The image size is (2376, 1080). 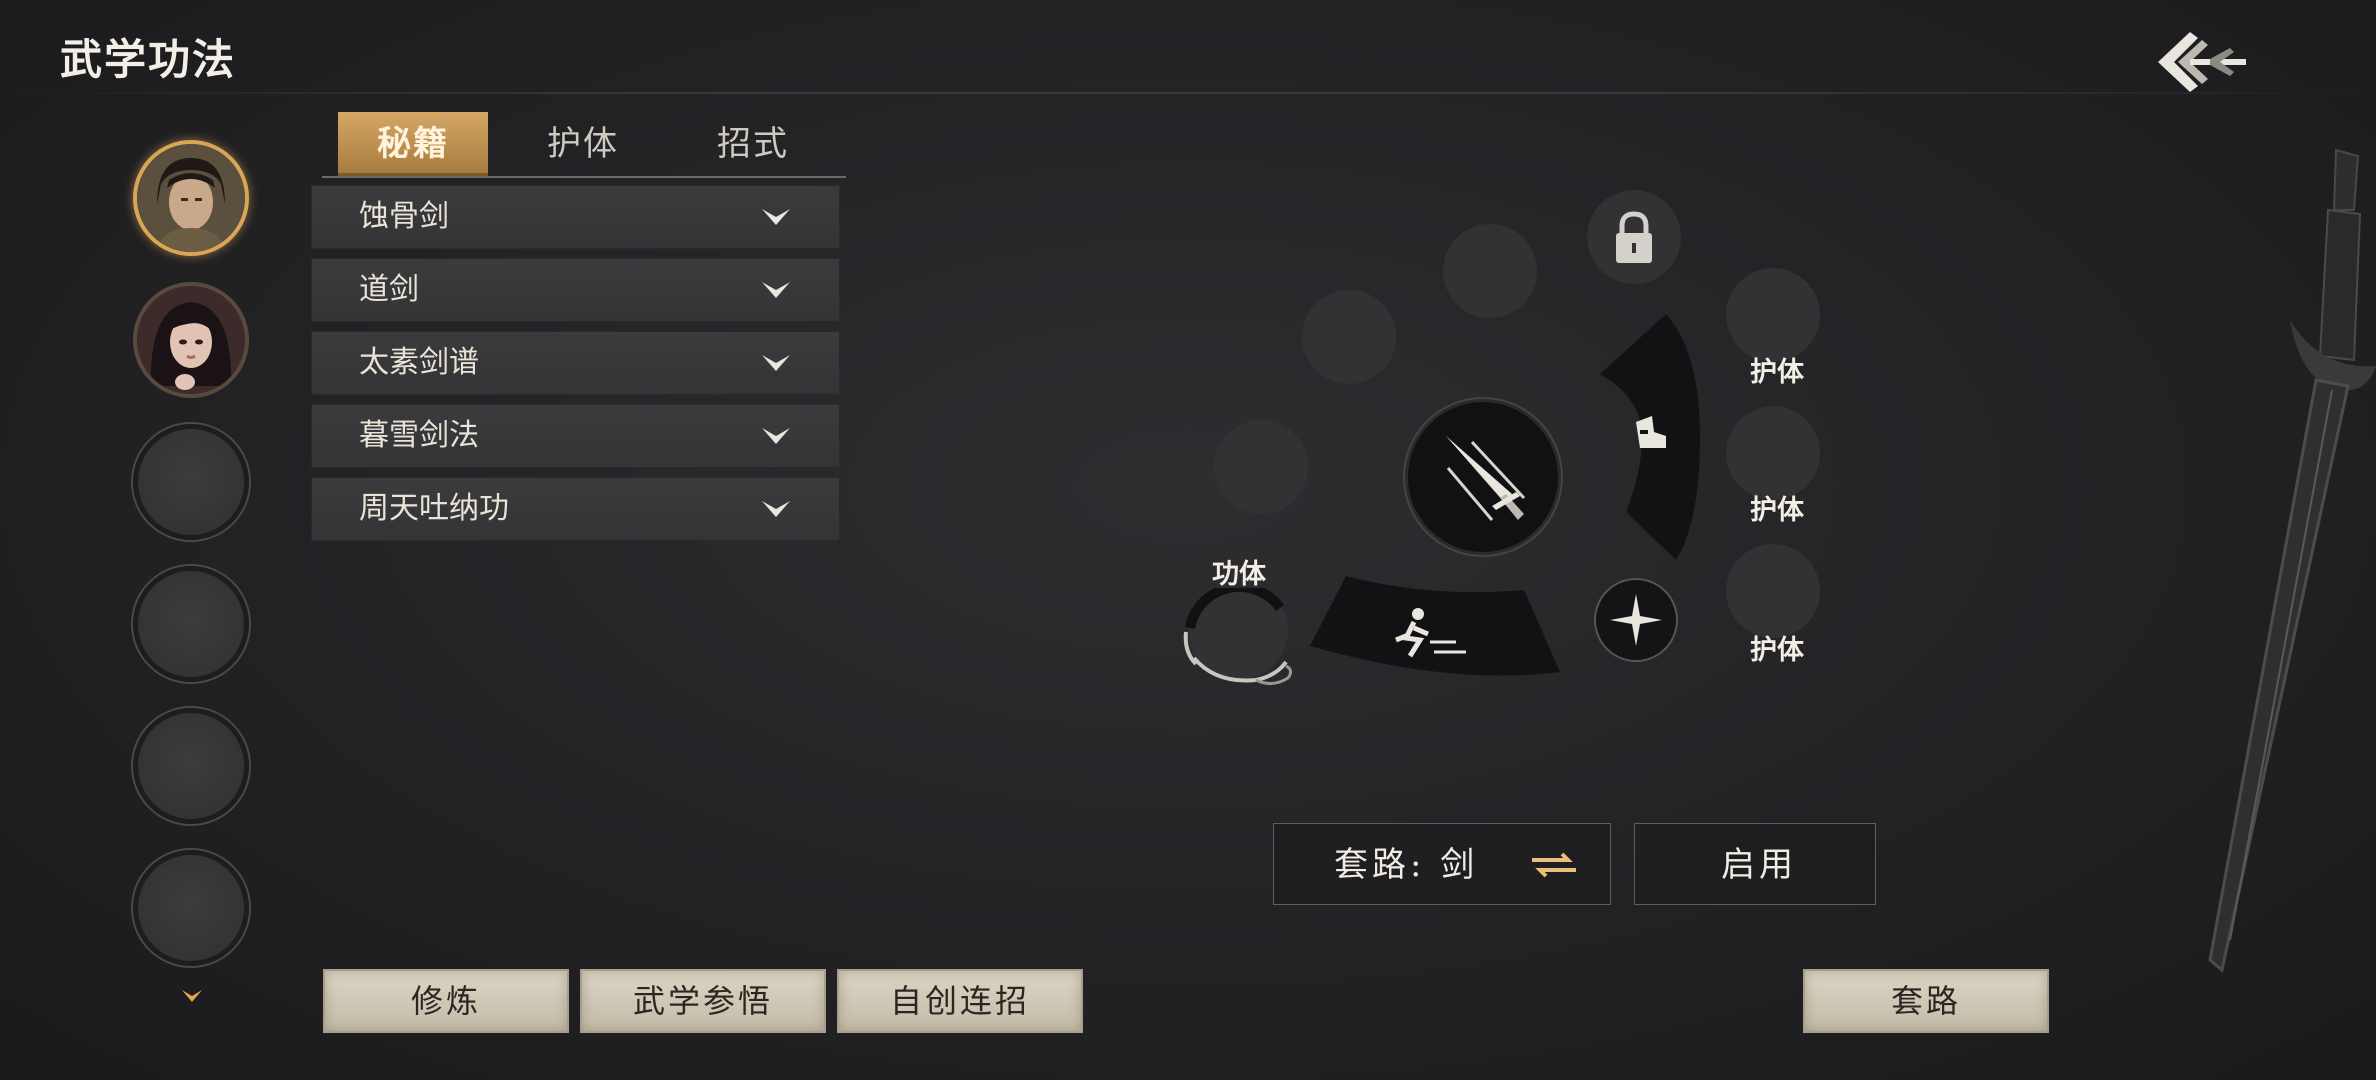 I want to click on manual-item: 太素剑谱, so click(x=575, y=363).